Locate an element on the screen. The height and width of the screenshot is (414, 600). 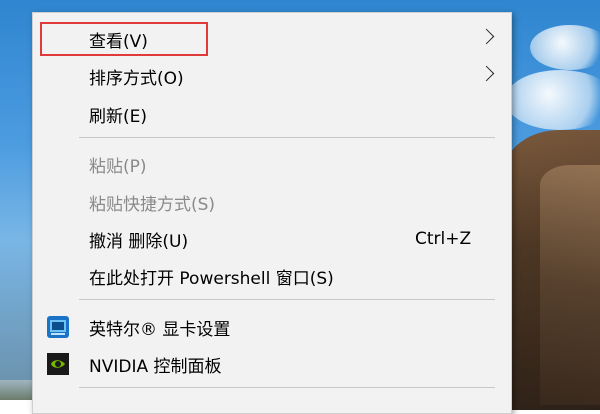
menu-item-label: 在此处打开 Powershell 窗口(S) is located at coordinates (211, 278).